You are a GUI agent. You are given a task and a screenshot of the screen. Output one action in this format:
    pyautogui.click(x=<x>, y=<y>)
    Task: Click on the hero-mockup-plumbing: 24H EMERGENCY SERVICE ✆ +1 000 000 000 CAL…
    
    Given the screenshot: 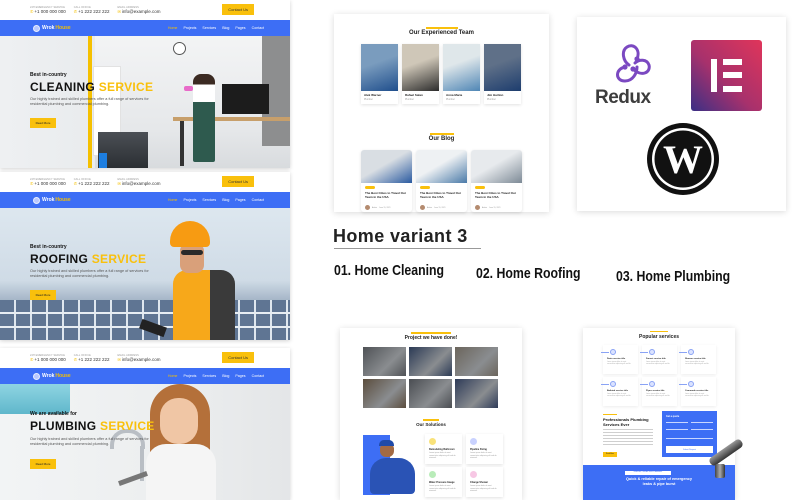 What is the action you would take?
    pyautogui.click(x=145, y=424)
    